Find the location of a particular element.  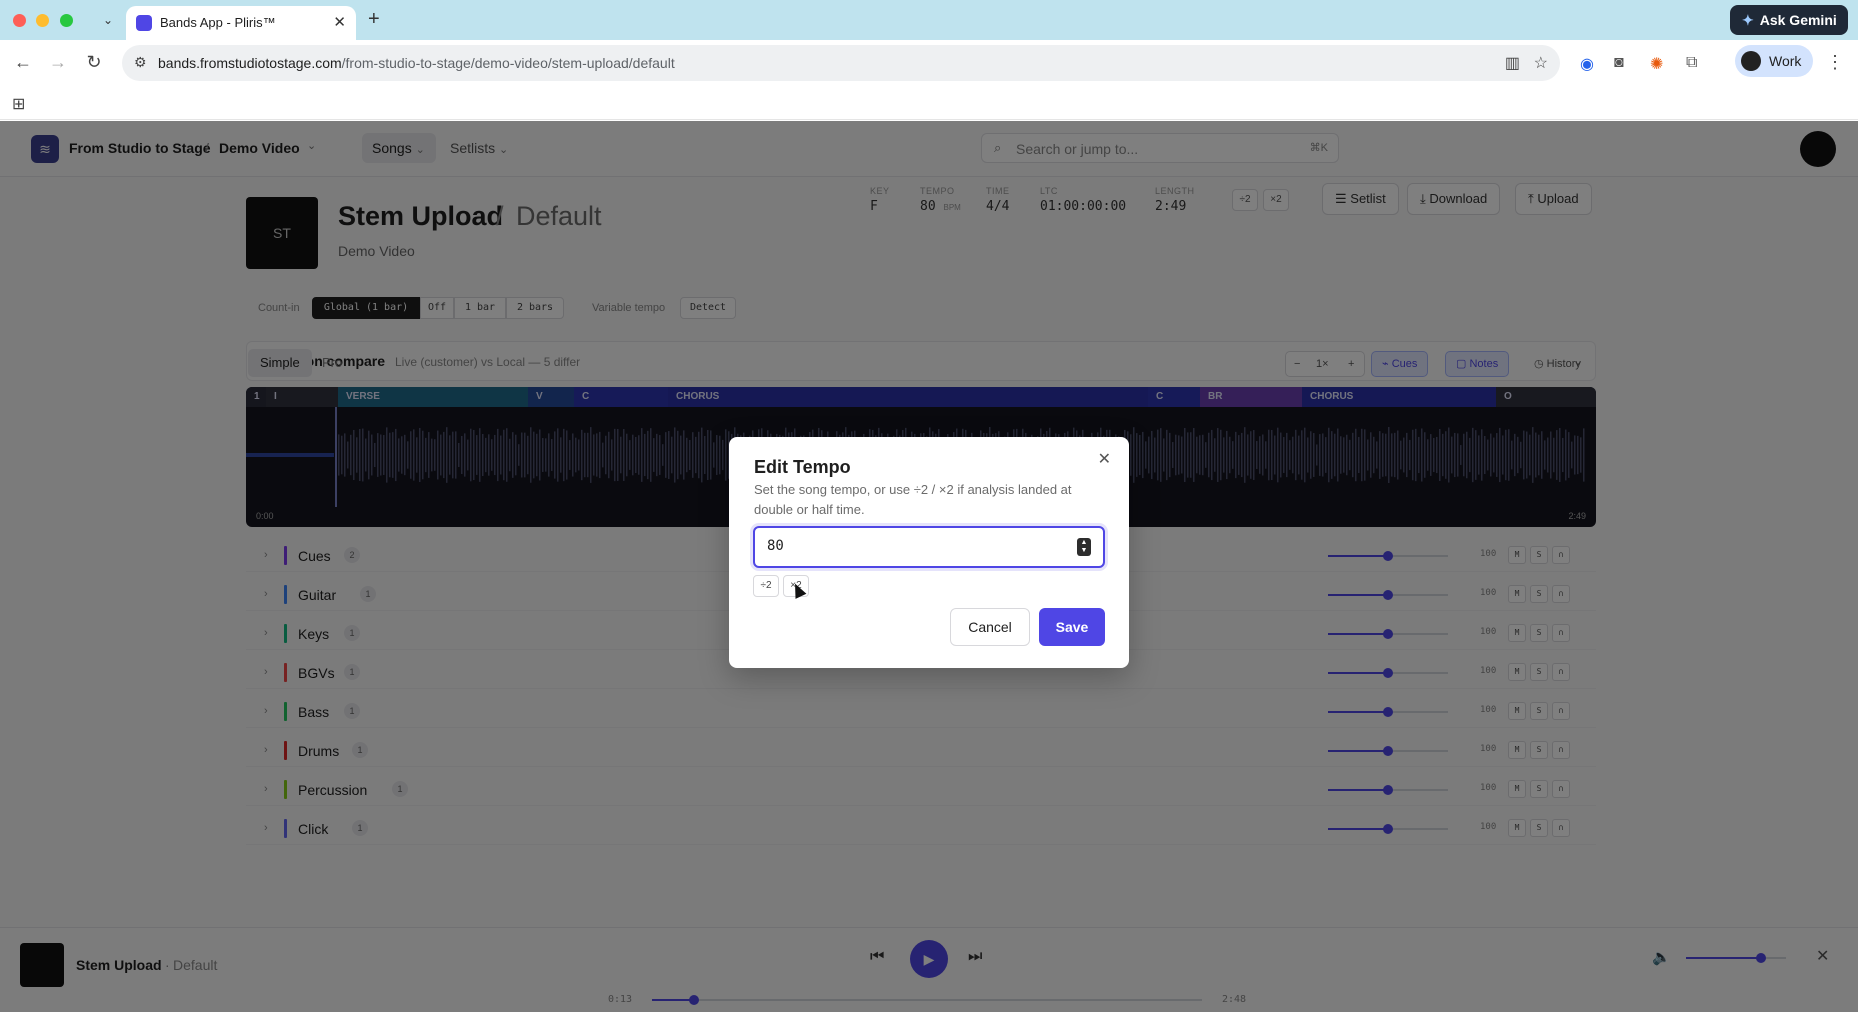

window-close-button is located at coordinates (19, 20).